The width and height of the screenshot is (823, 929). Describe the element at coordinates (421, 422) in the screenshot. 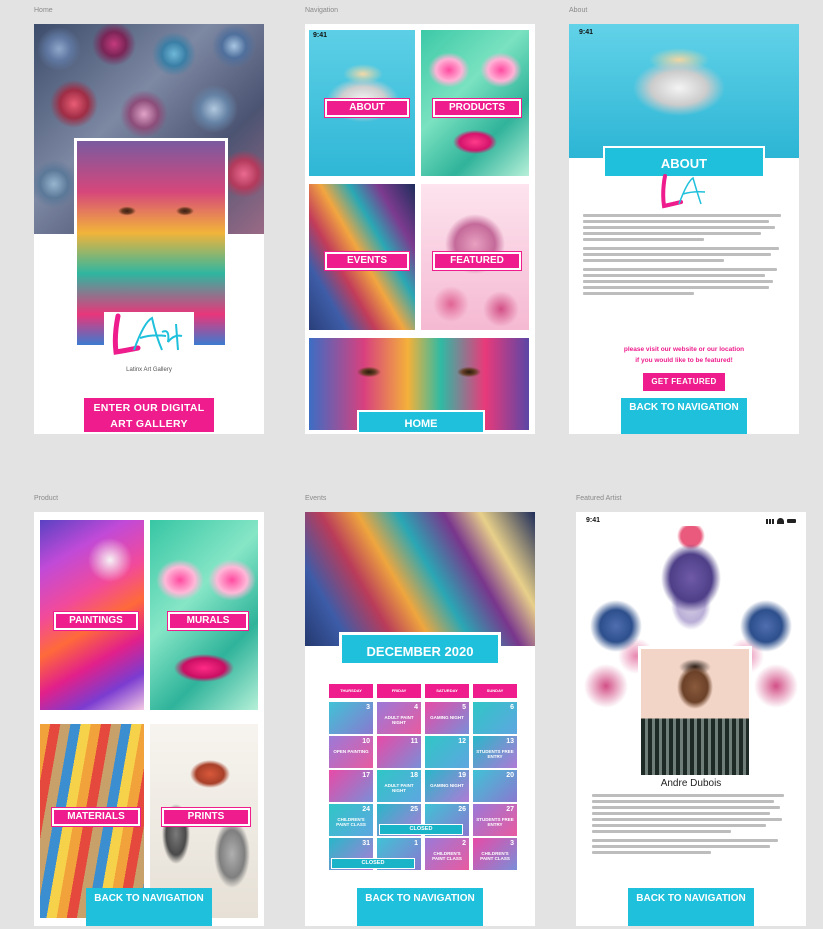

I see `nav-home-button: HOME` at that location.